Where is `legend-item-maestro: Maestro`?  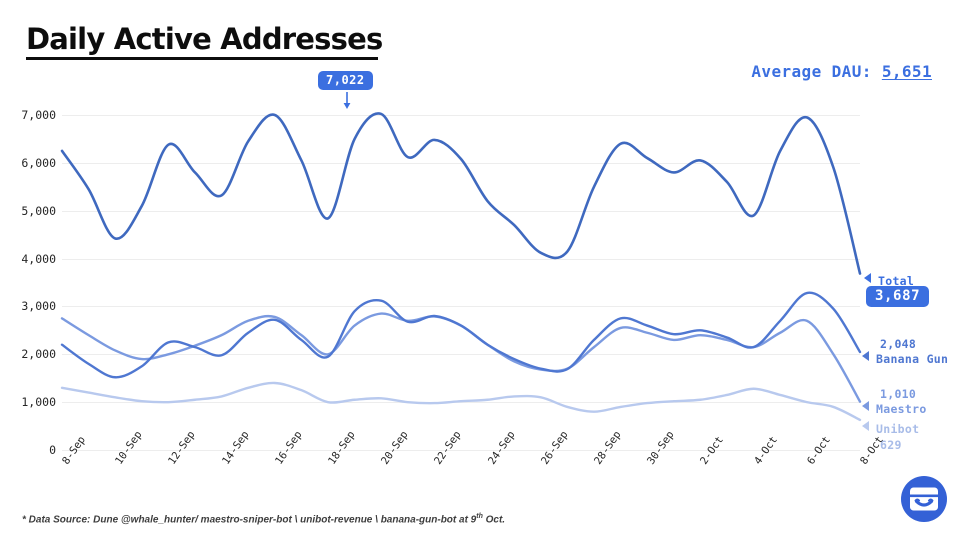 legend-item-maestro: Maestro is located at coordinates (894, 407).